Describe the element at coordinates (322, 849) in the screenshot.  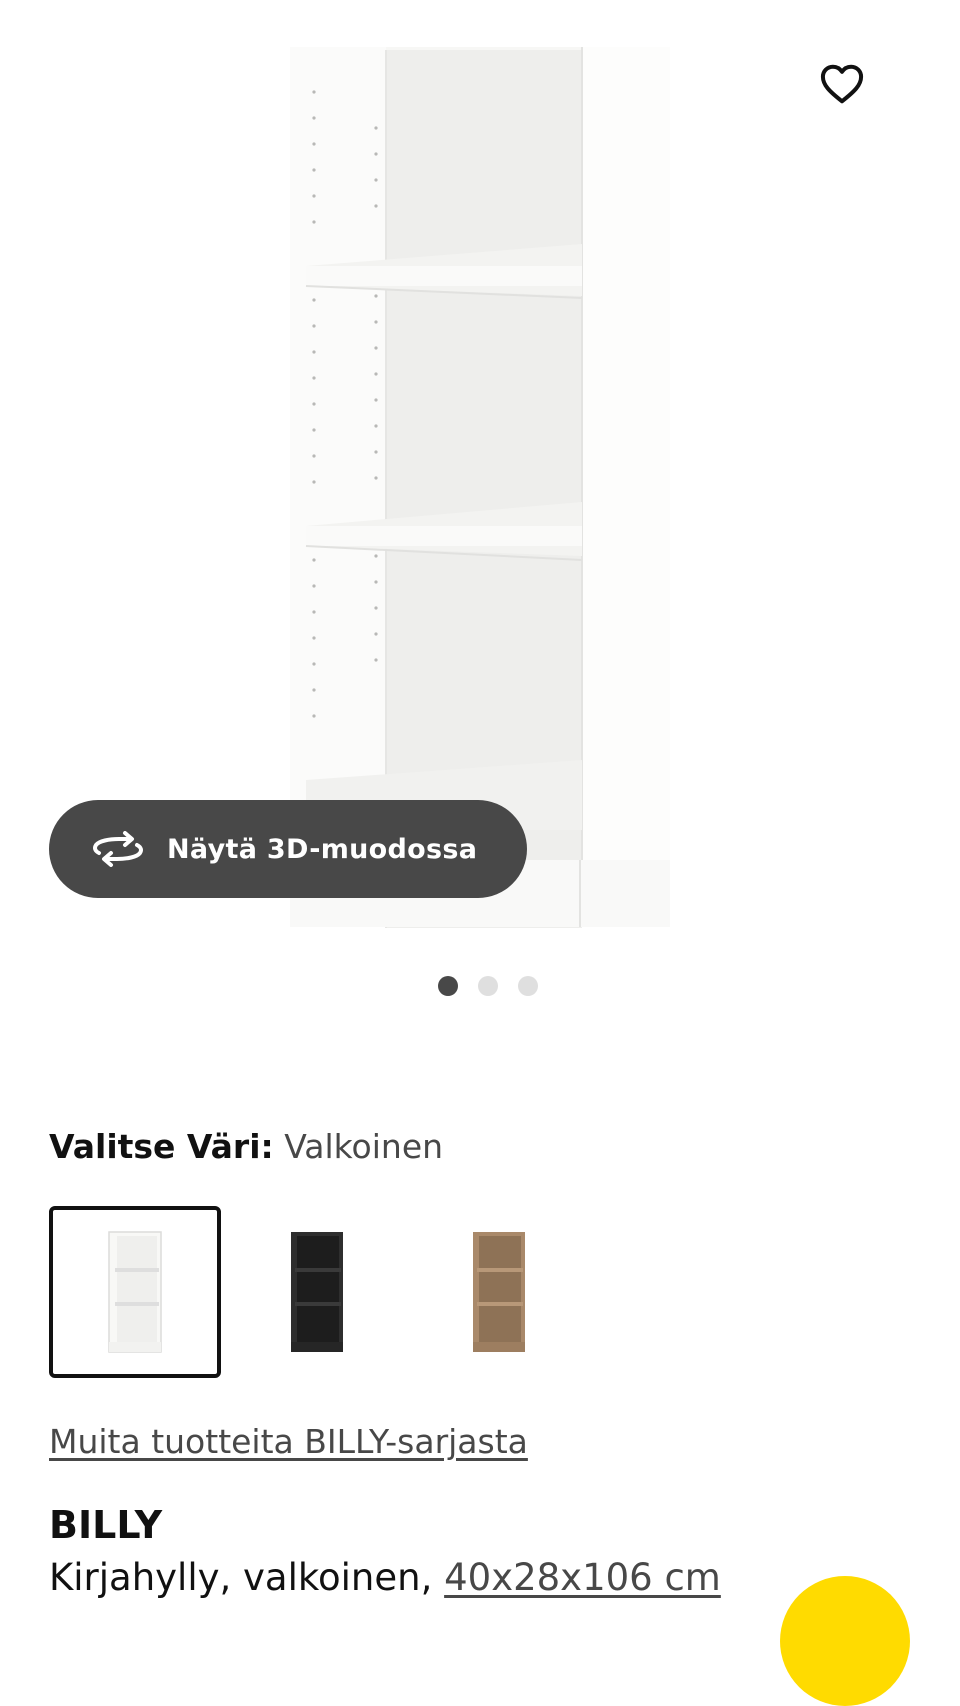
I see `view-3d-label: Näytä 3D-muodossa` at that location.